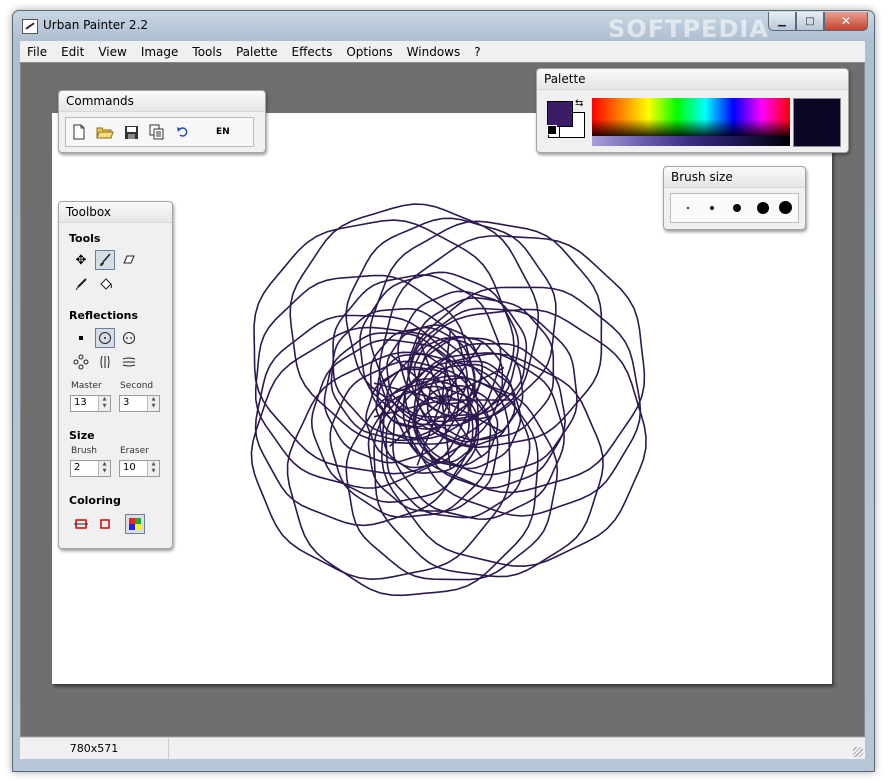 This screenshot has width=893, height=783. Describe the element at coordinates (369, 52) in the screenshot. I see `menu-options: Options` at that location.